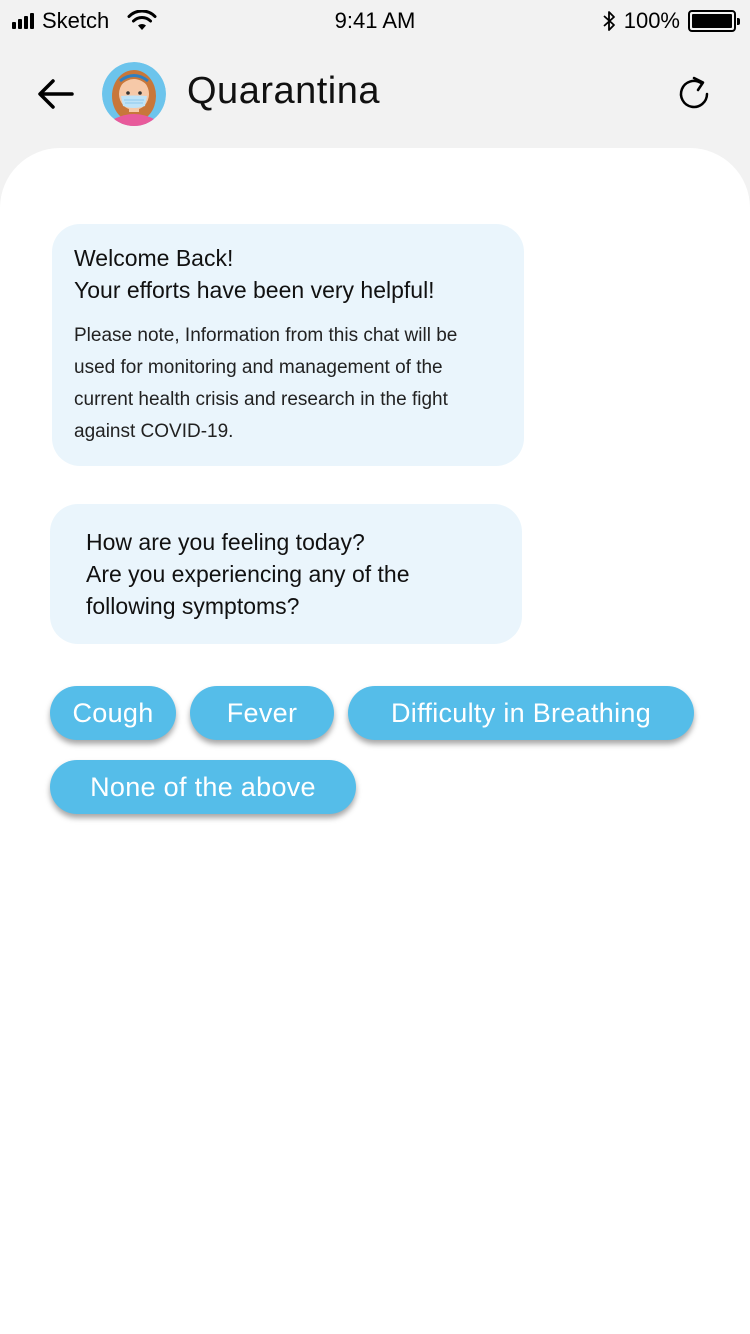  Describe the element at coordinates (225, 542) in the screenshot. I see `message-line: How are you feeling today?` at that location.